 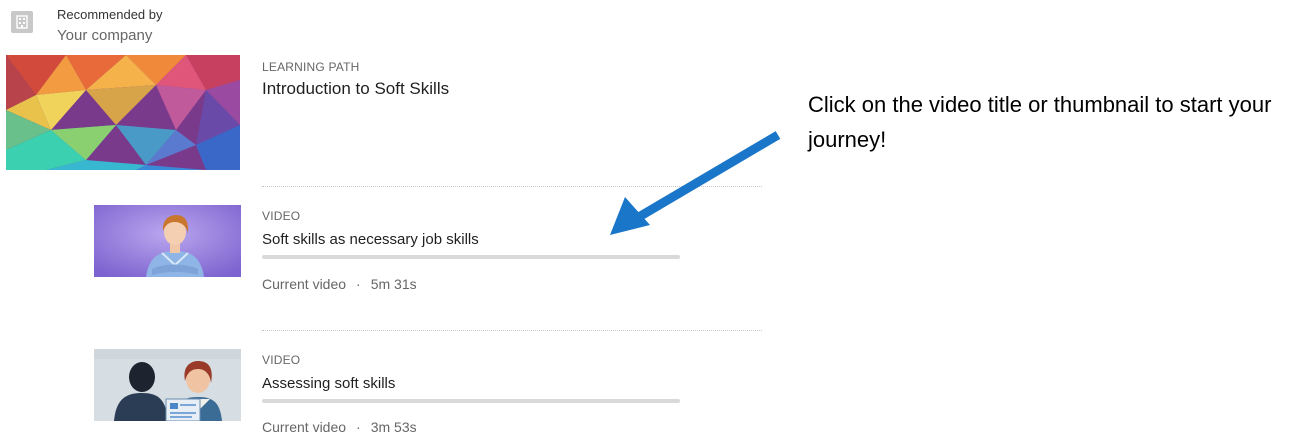 What do you see at coordinates (393, 284) in the screenshot?
I see `video-duration: 5m 31s` at bounding box center [393, 284].